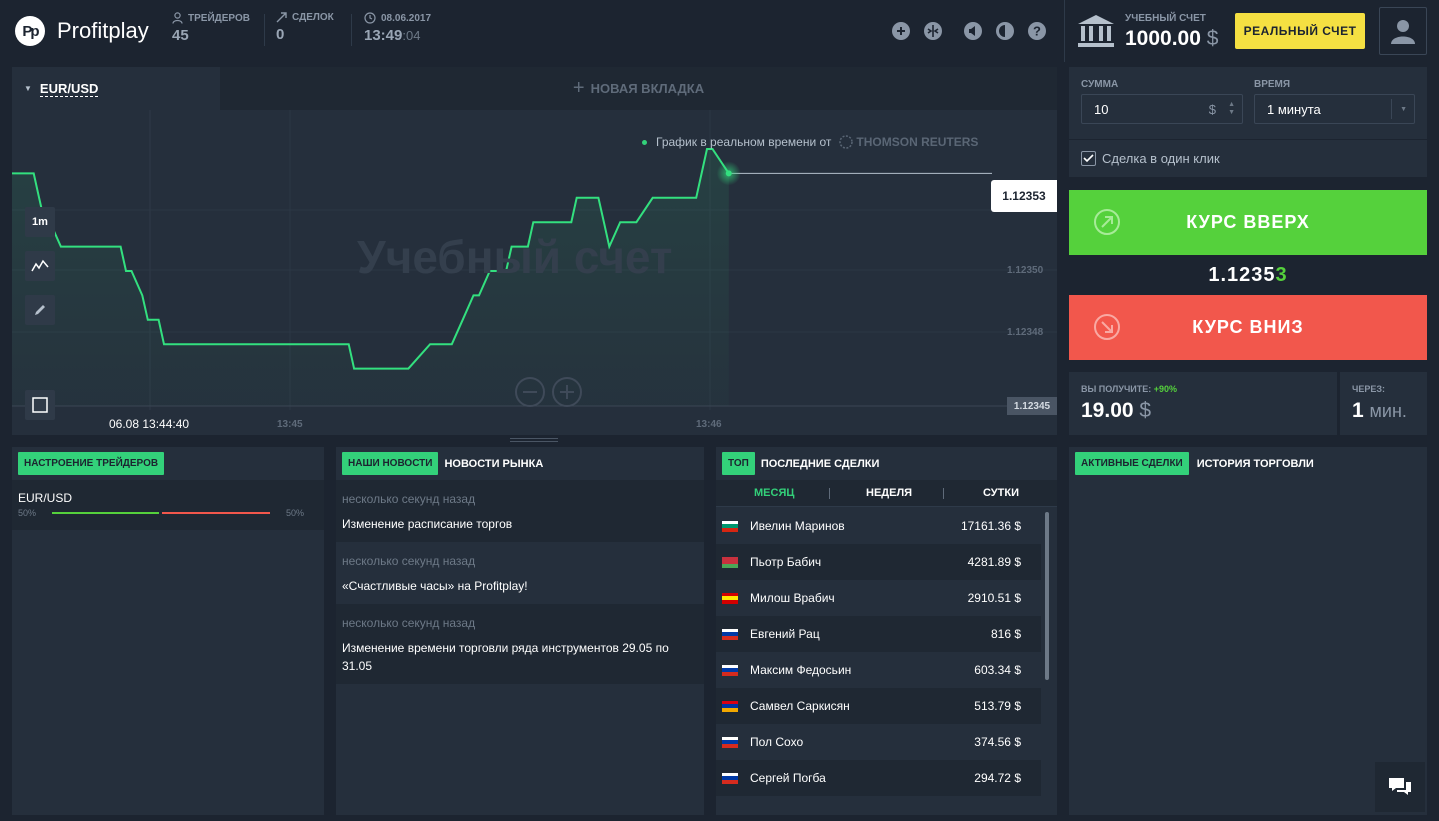 Image resolution: width=1439 pixels, height=821 pixels. I want to click on trader-row: Милош Врабич 2910.51 $, so click(878, 598).